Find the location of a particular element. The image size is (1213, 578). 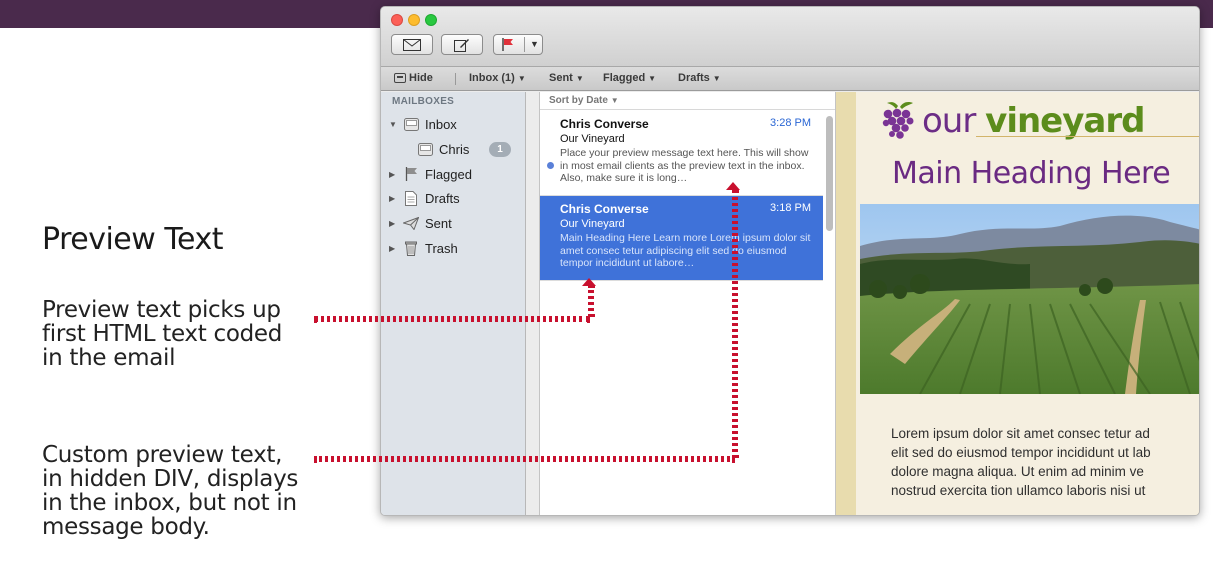

sent-icon is located at coordinates (411, 223).